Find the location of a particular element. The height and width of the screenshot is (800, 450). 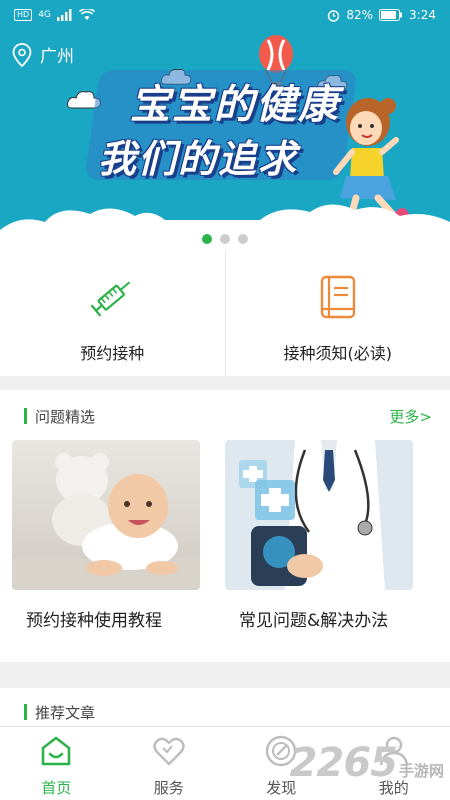

featured-item-label: 常见问题&解决办法 is located at coordinates (314, 621).